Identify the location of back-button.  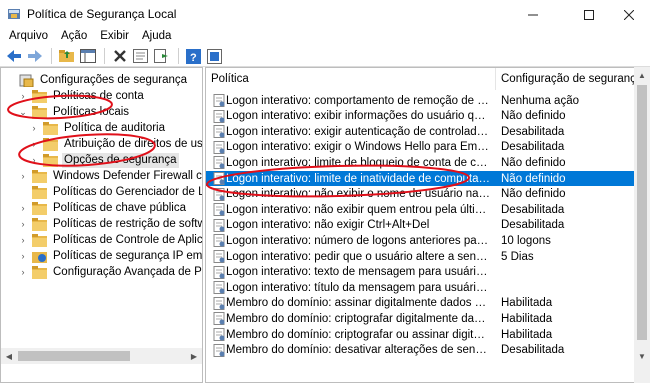
(13, 56).